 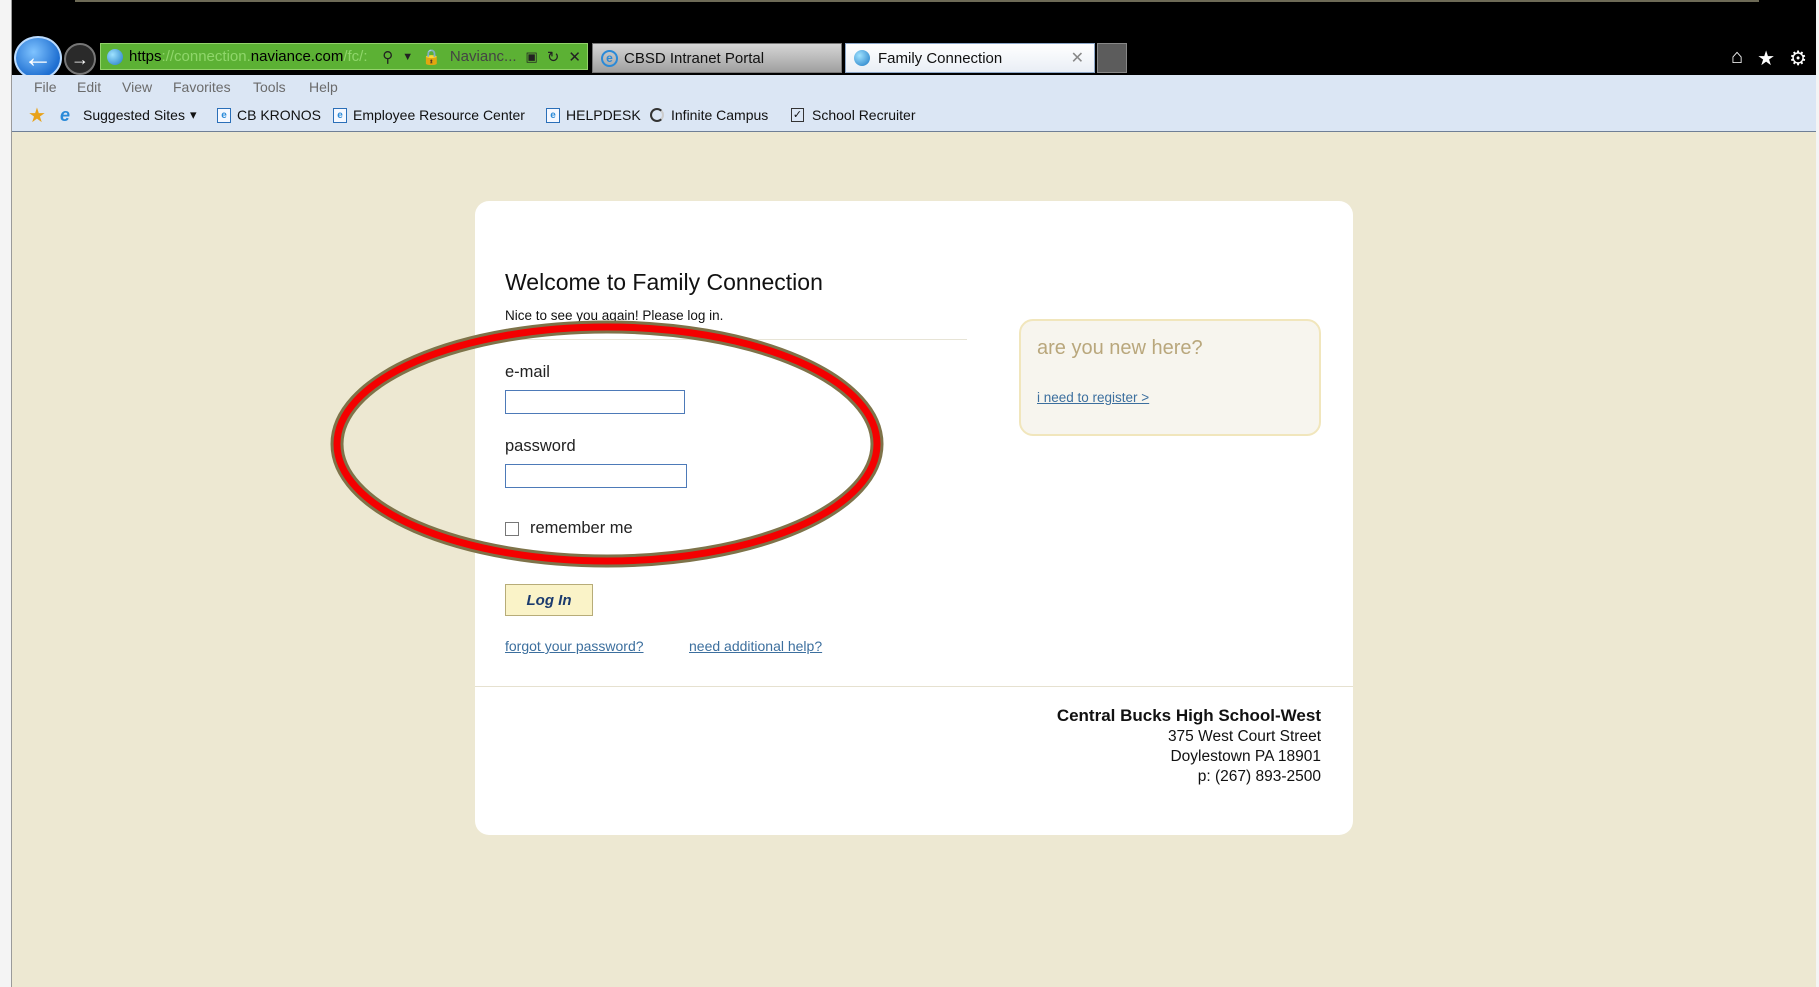 What do you see at coordinates (6, 493) in the screenshot?
I see `window-left-edge` at bounding box center [6, 493].